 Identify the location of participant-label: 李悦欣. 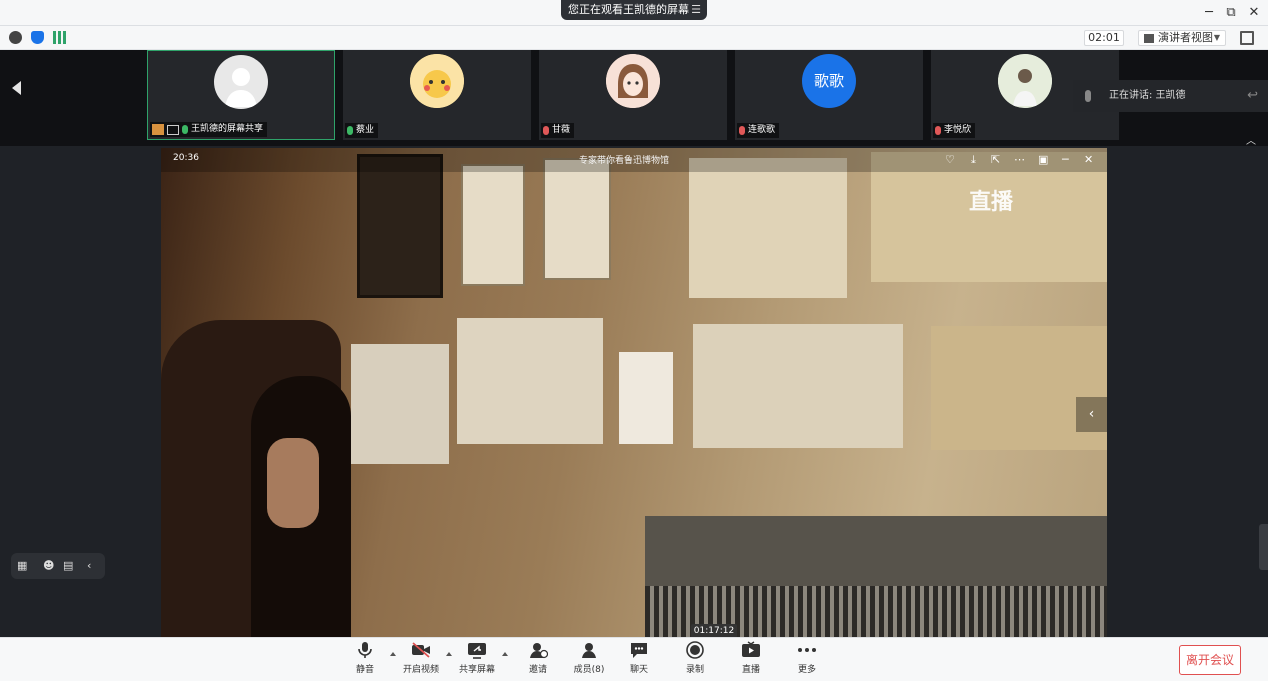
(954, 130).